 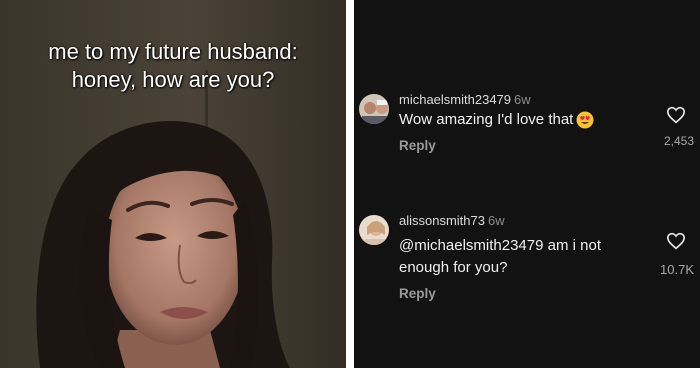 I want to click on comment-header: michaelsmith23479 6w, so click(x=465, y=99).